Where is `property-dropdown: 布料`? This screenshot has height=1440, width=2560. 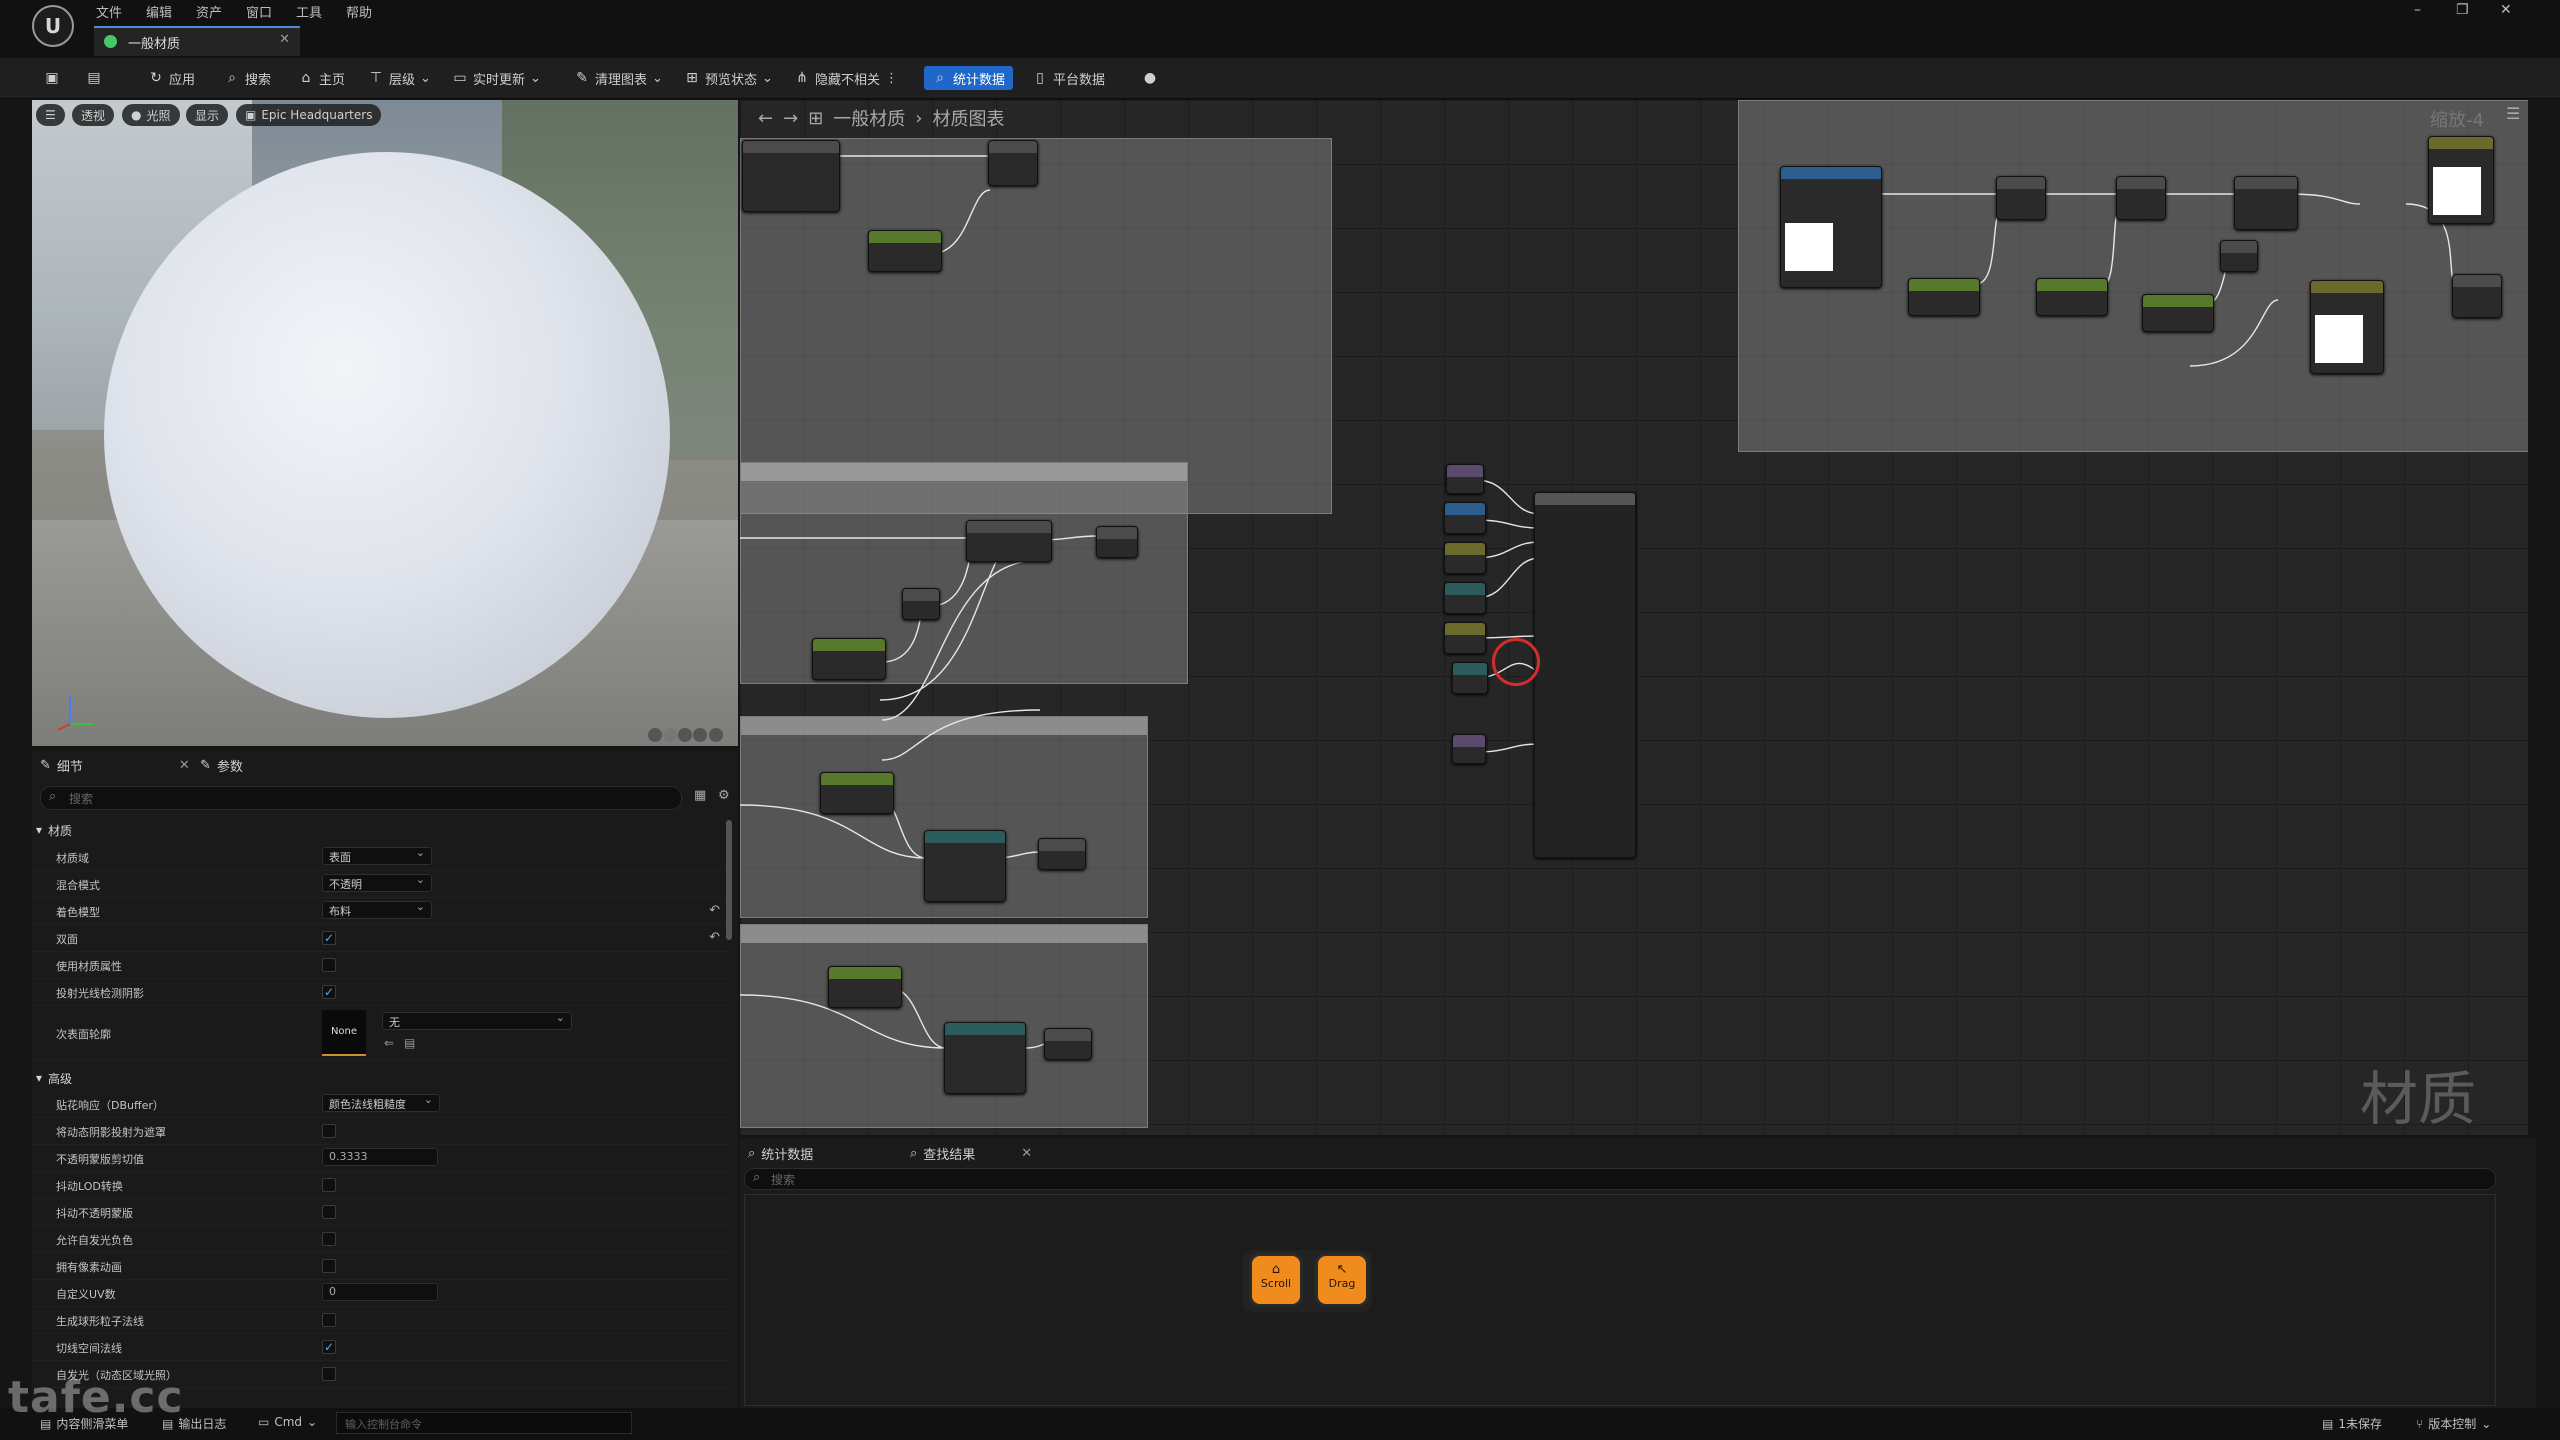
property-dropdown: 布料 is located at coordinates (377, 909).